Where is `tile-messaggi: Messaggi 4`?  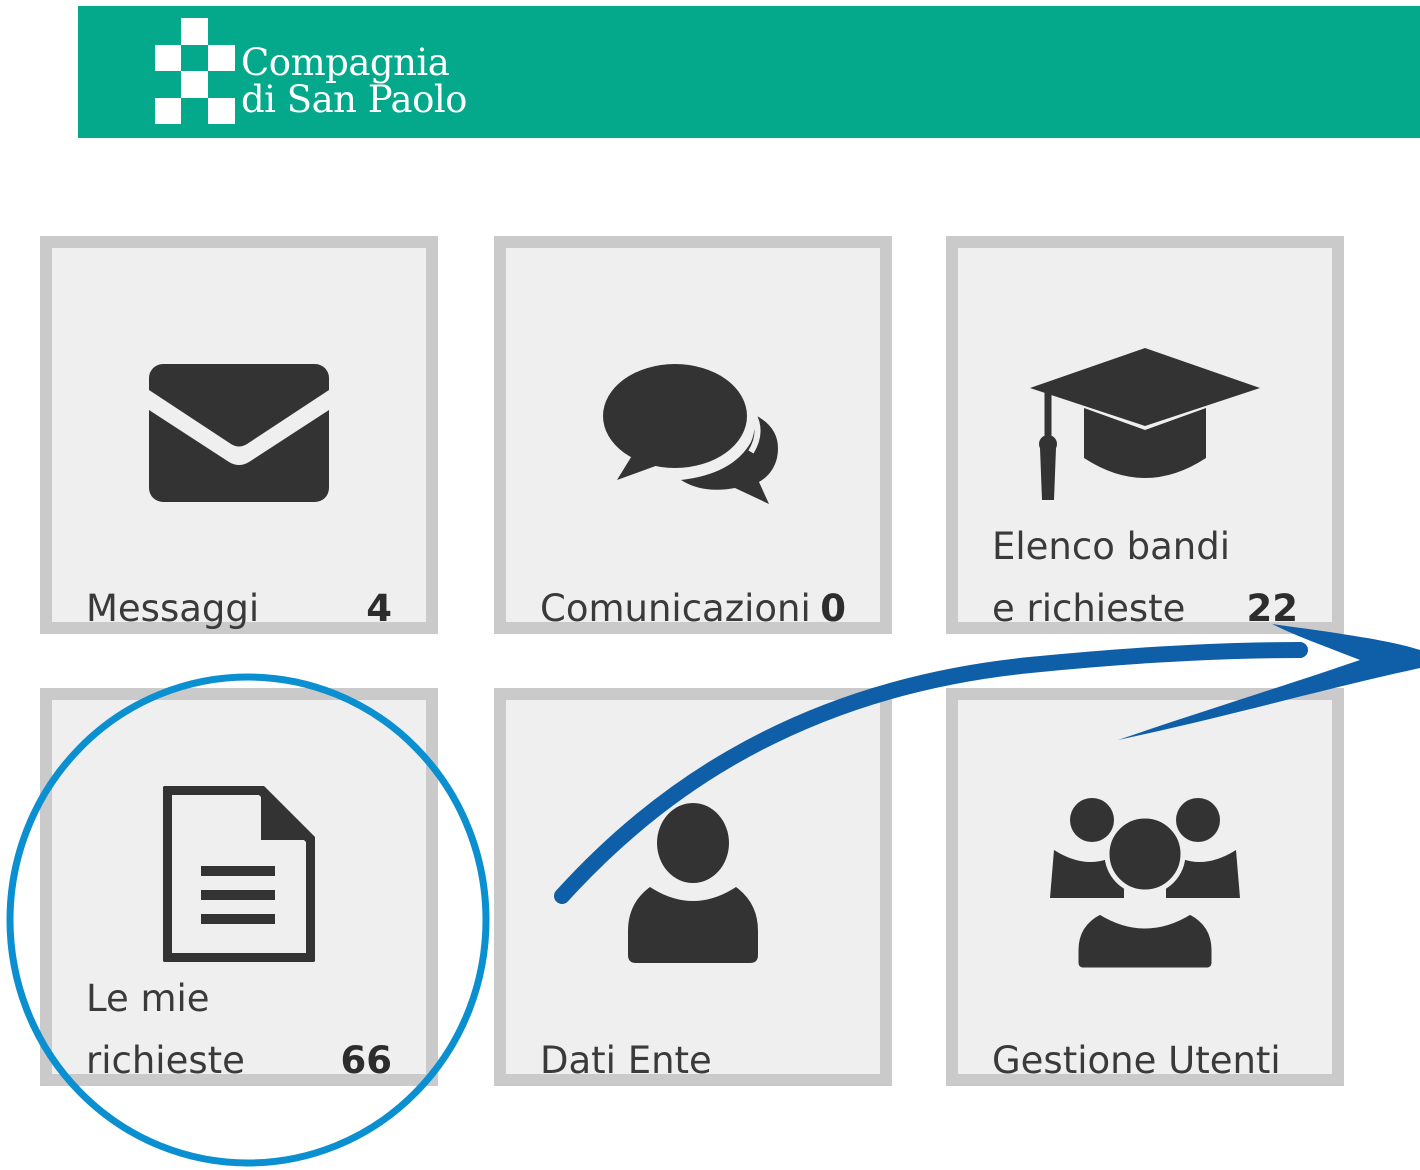
tile-messaggi: Messaggi 4 is located at coordinates (239, 435).